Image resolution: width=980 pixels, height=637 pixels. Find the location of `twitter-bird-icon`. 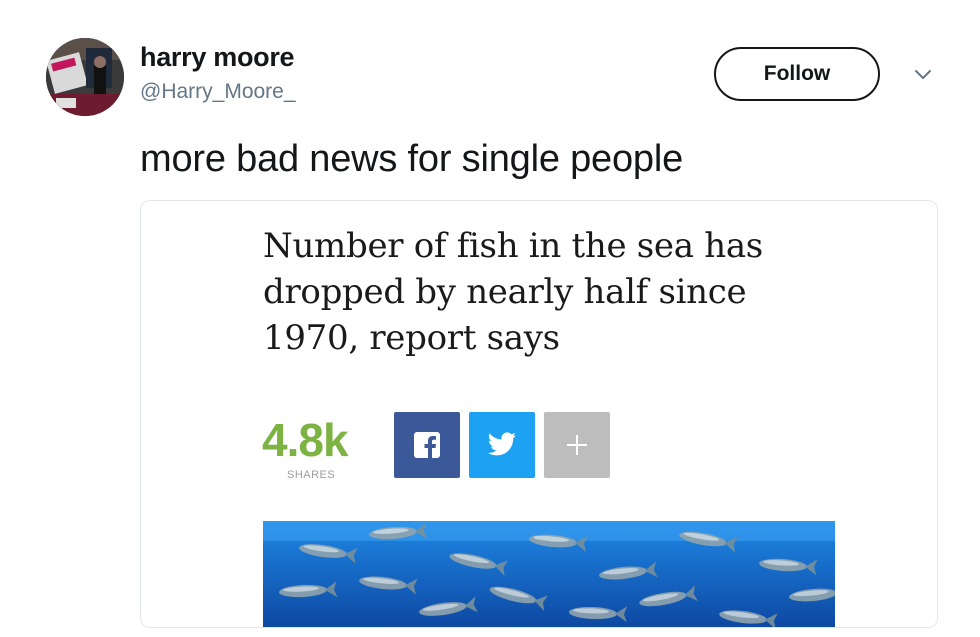

twitter-bird-icon is located at coordinates (501, 444).